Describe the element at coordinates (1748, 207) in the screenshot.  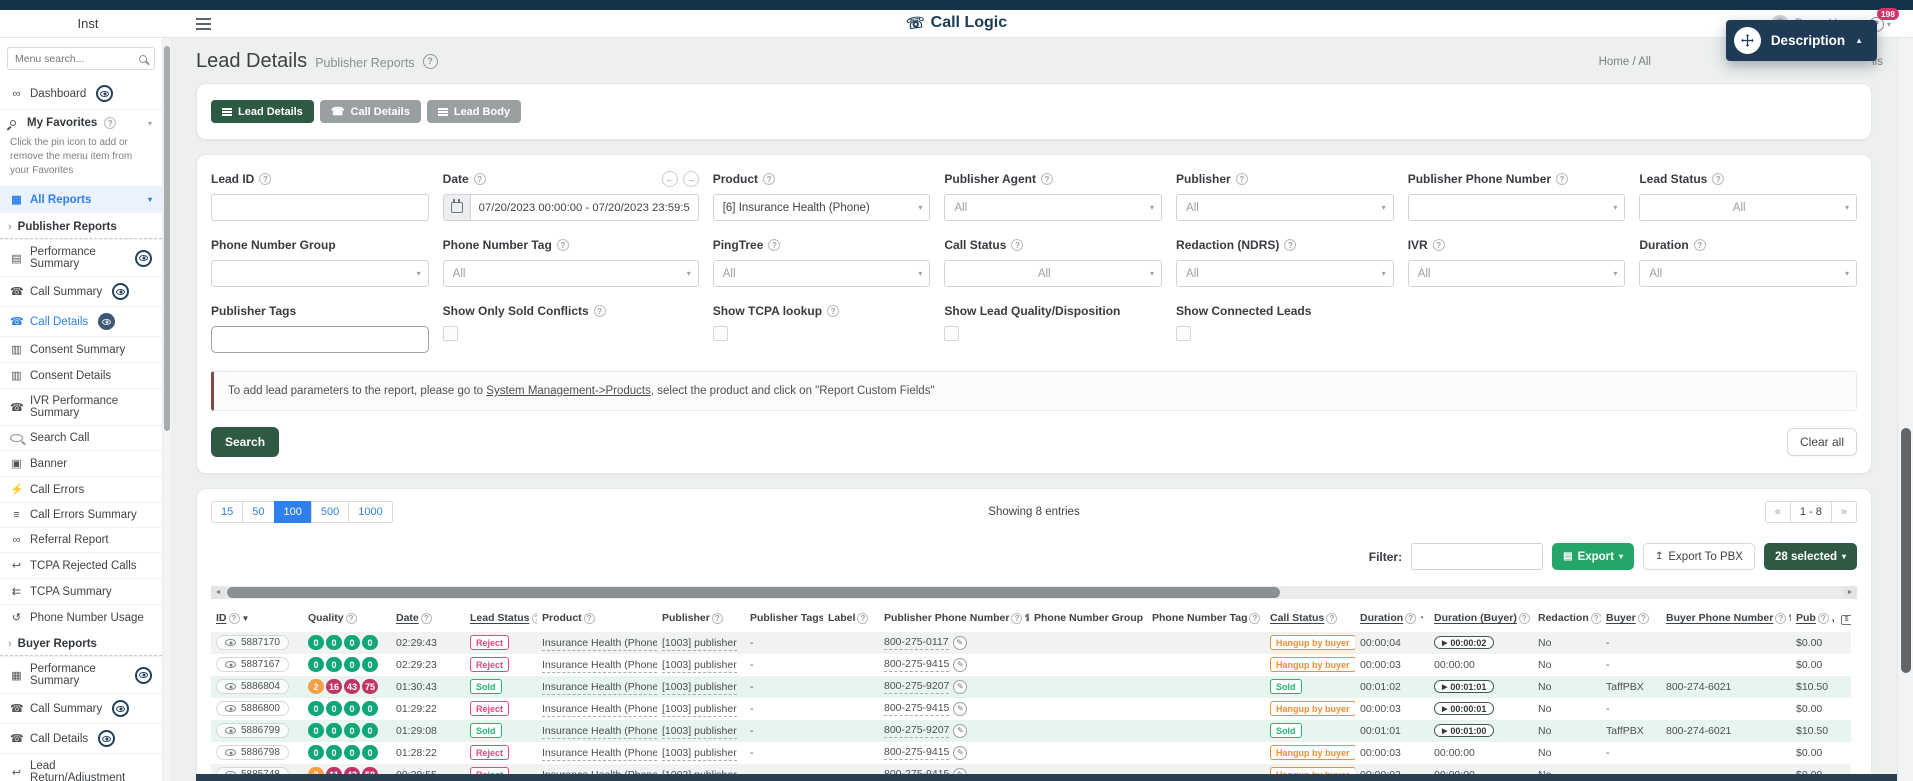
I see `lead-status-select: All ▾` at that location.